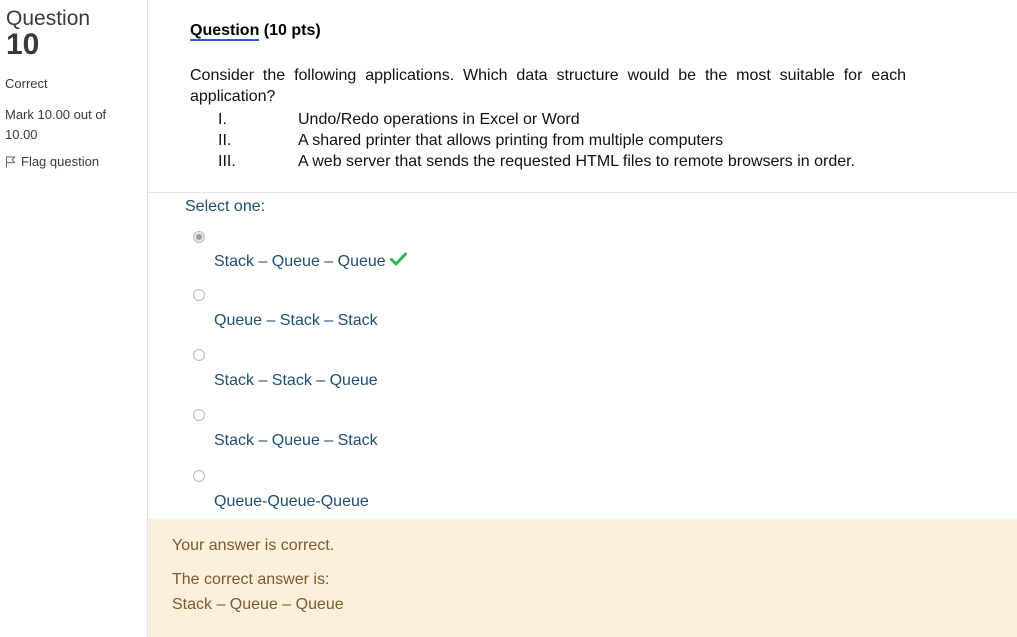 The width and height of the screenshot is (1017, 637). What do you see at coordinates (398, 261) in the screenshot?
I see `check-icon` at bounding box center [398, 261].